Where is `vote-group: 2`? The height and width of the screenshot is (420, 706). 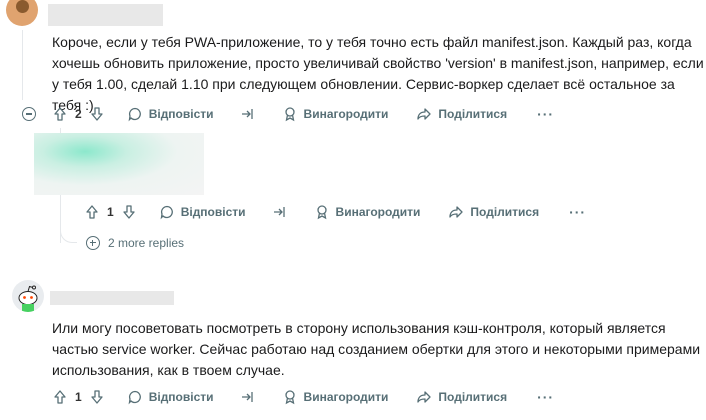
vote-group: 2 is located at coordinates (78, 114).